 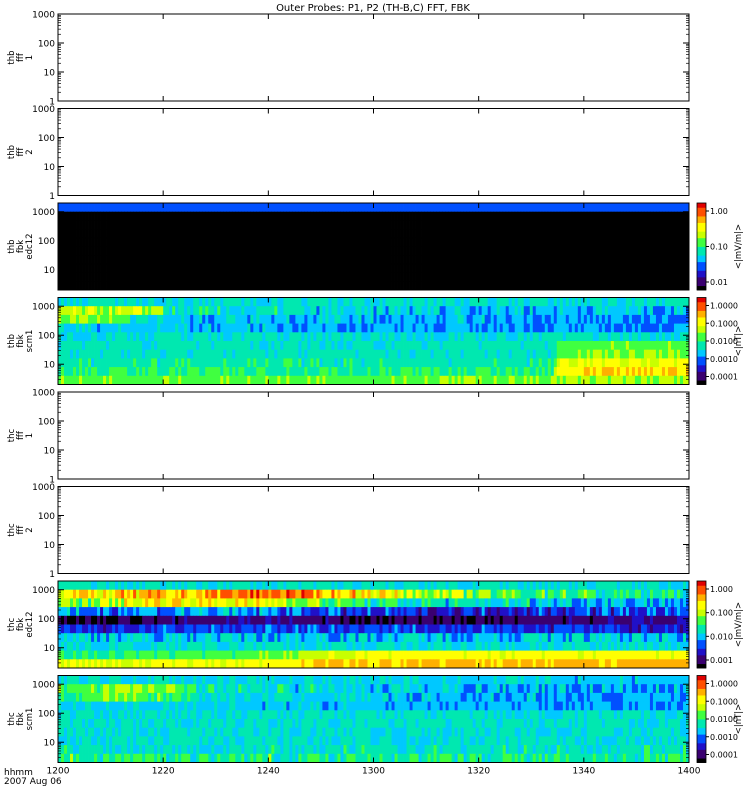 I want to click on colorbar-tick-label: 0.10, so click(x=719, y=247).